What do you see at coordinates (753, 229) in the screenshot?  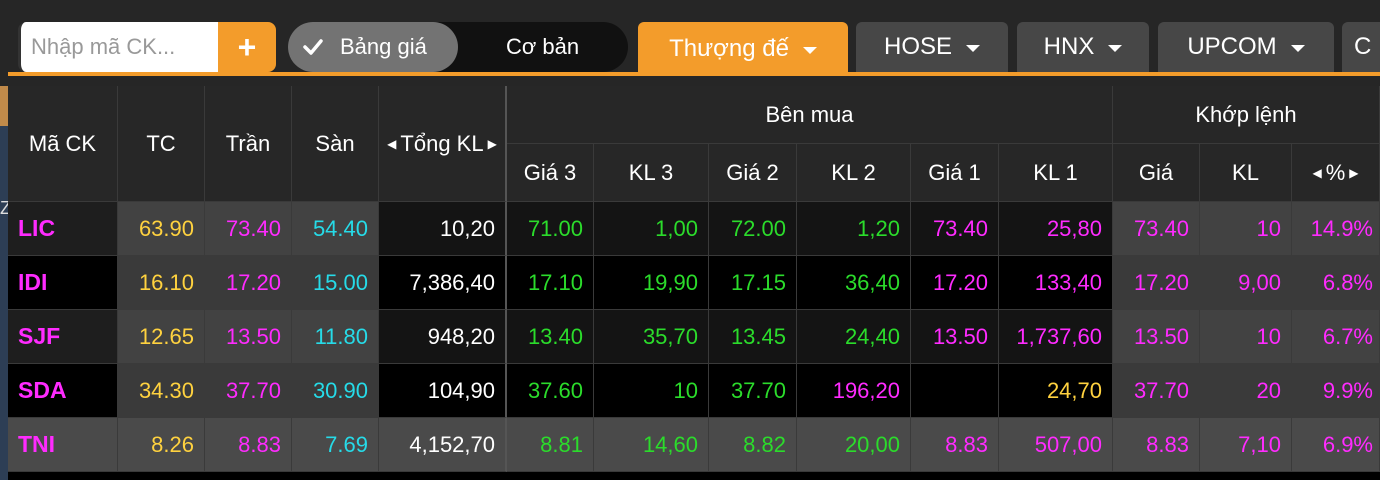 I see `cell-gia2: 72.00` at bounding box center [753, 229].